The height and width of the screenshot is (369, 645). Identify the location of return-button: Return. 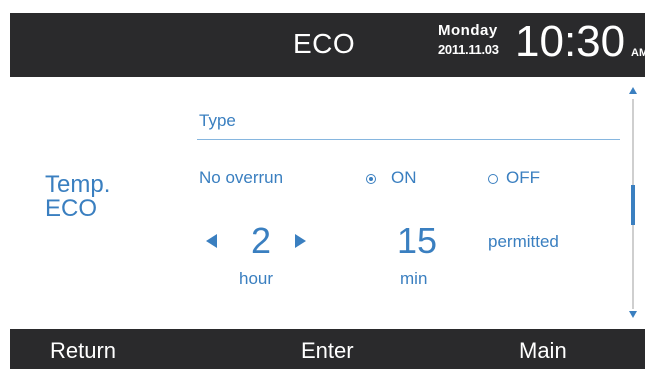
(83, 351).